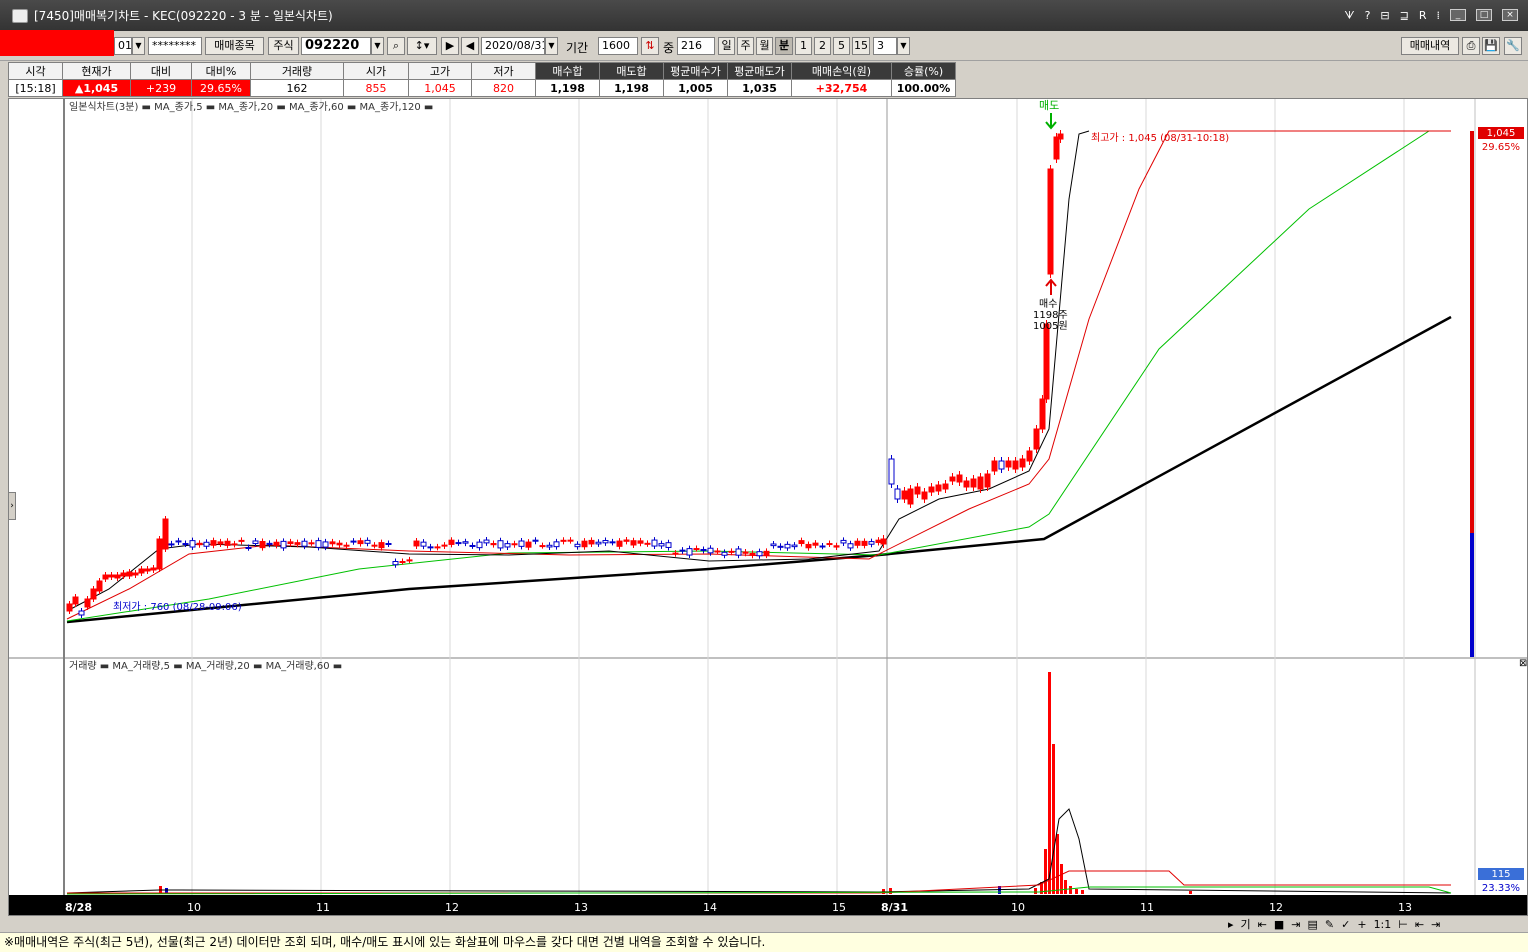 This screenshot has height=952, width=1528. What do you see at coordinates (1510, 14) in the screenshot?
I see `close-button: ×` at bounding box center [1510, 14].